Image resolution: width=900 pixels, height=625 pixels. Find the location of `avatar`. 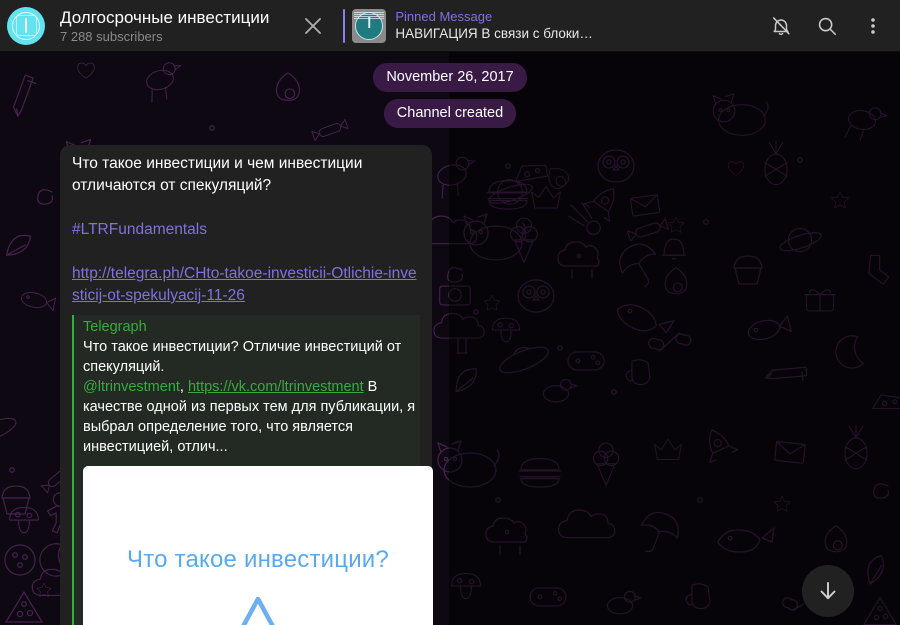

avatar is located at coordinates (26, 25).